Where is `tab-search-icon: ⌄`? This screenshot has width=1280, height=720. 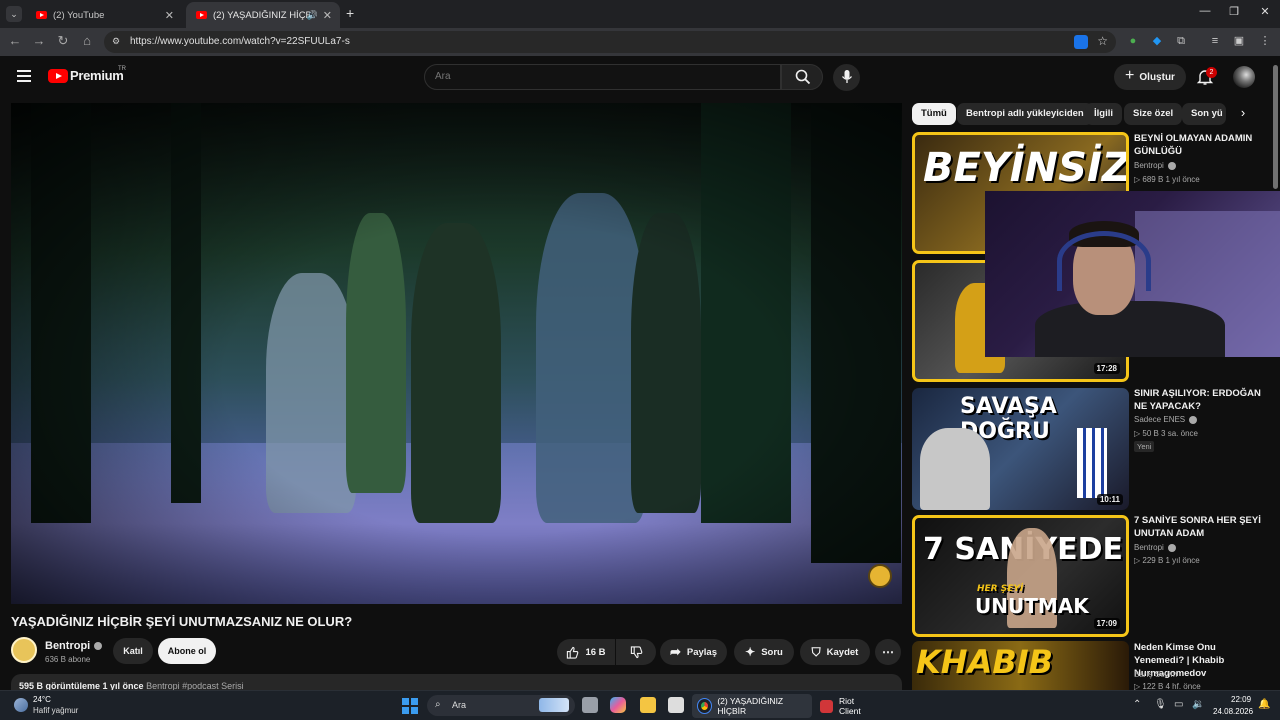
tab-search-icon: ⌄ is located at coordinates (14, 14).